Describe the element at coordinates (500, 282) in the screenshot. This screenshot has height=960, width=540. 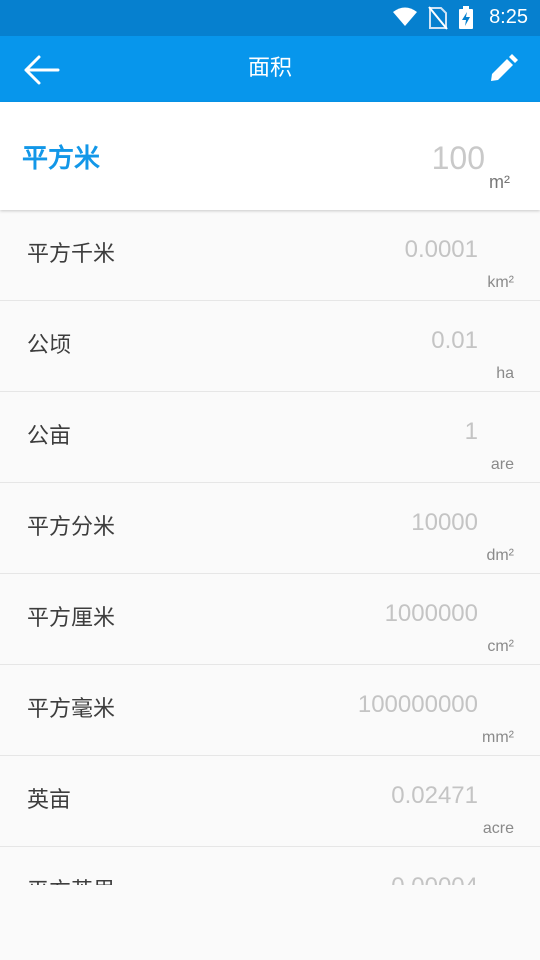
I see `unit-symbol: km²` at that location.